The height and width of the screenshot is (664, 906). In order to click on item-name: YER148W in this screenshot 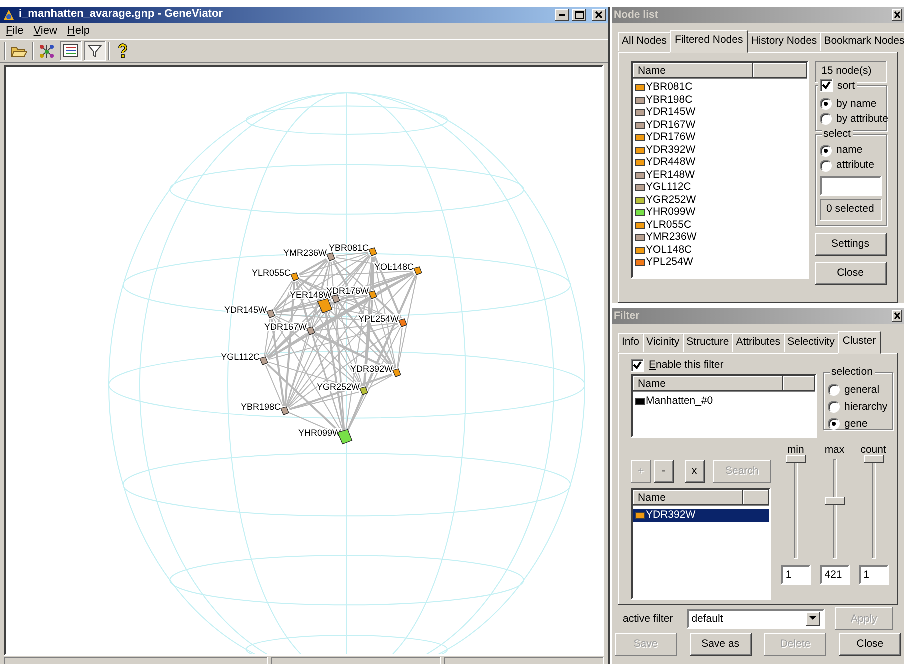, I will do `click(671, 175)`.